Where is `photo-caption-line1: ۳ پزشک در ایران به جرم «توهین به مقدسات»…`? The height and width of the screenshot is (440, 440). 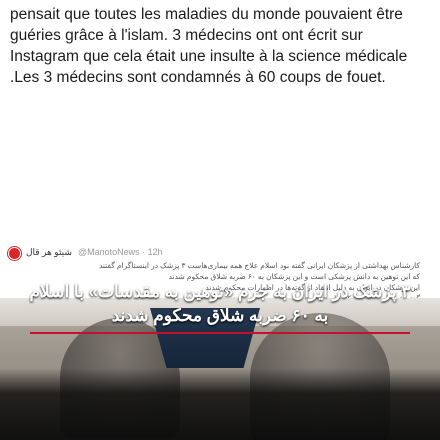 photo-caption-line1: ۳ پزشک در ایران به جرم «توهین به مقدسات»… is located at coordinates (220, 291).